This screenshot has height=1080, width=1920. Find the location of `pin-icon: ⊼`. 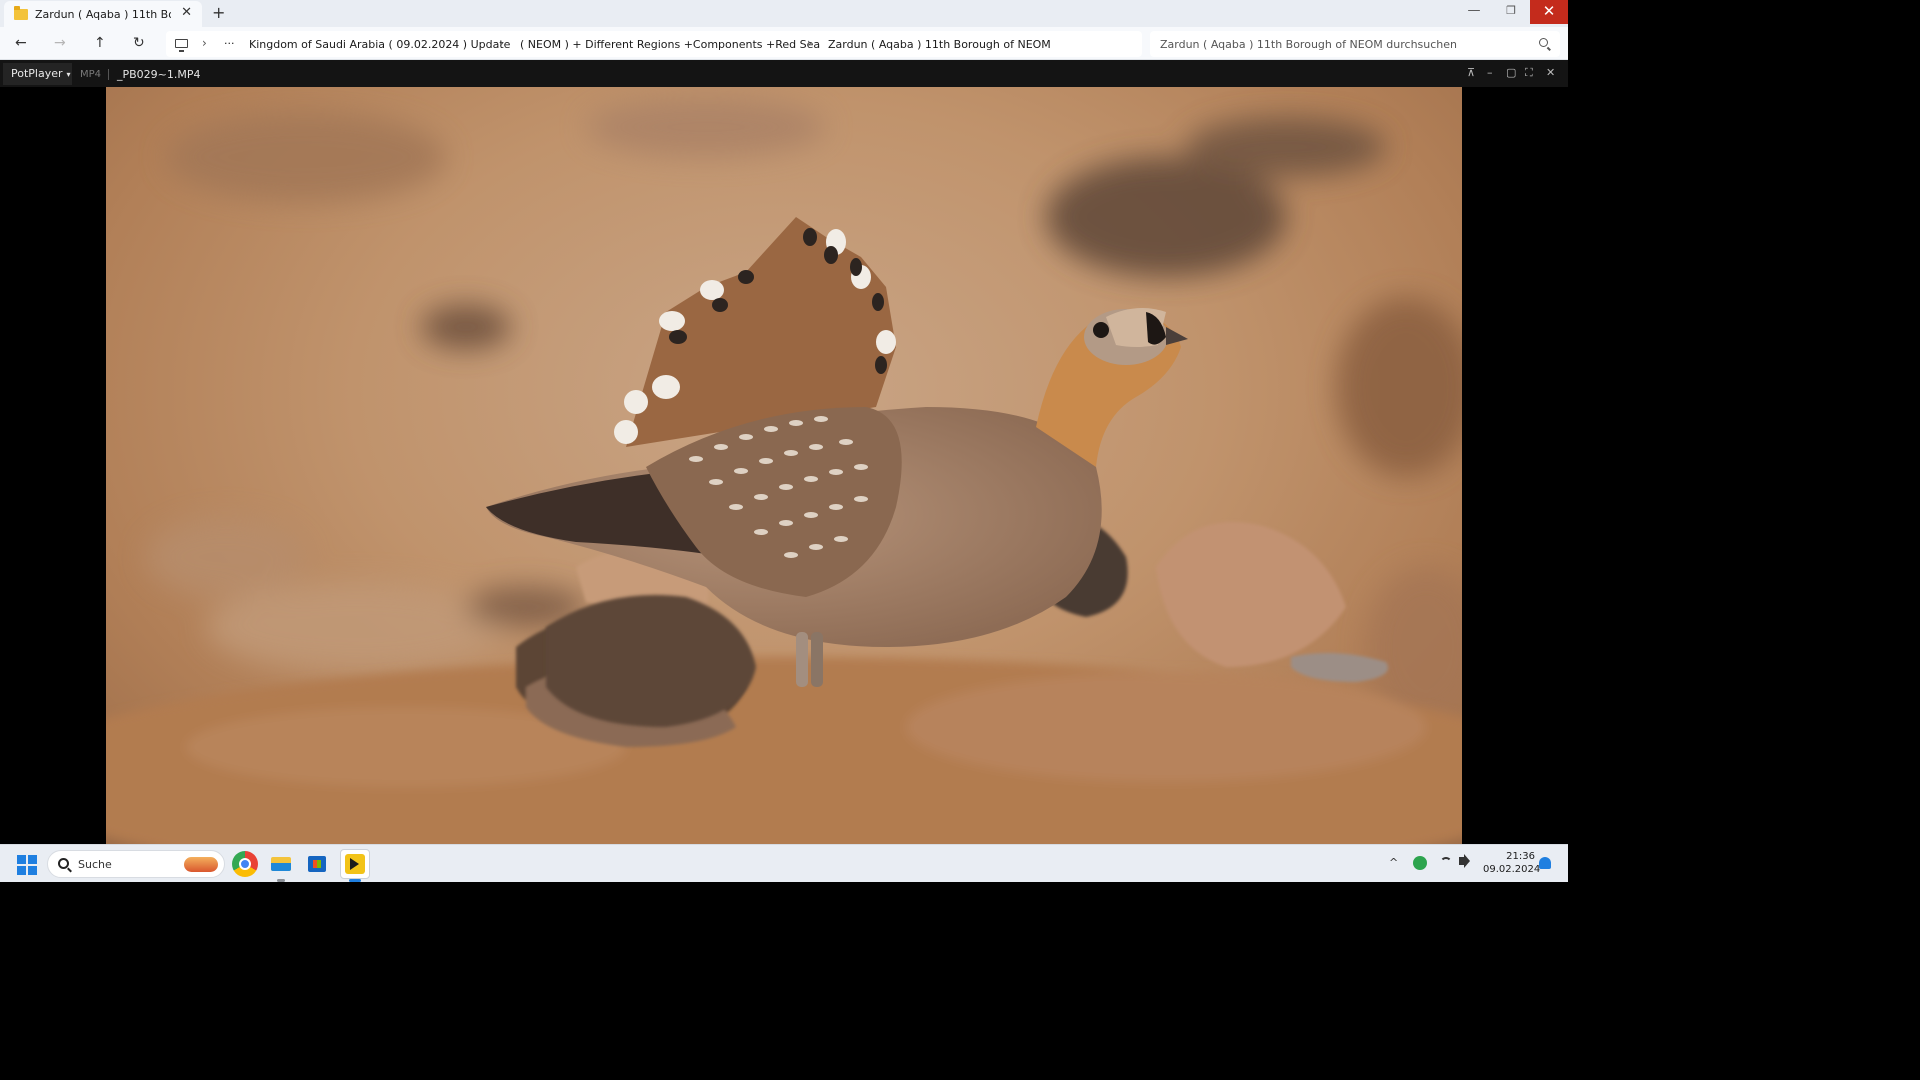

pin-icon: ⊼ is located at coordinates (1471, 72).